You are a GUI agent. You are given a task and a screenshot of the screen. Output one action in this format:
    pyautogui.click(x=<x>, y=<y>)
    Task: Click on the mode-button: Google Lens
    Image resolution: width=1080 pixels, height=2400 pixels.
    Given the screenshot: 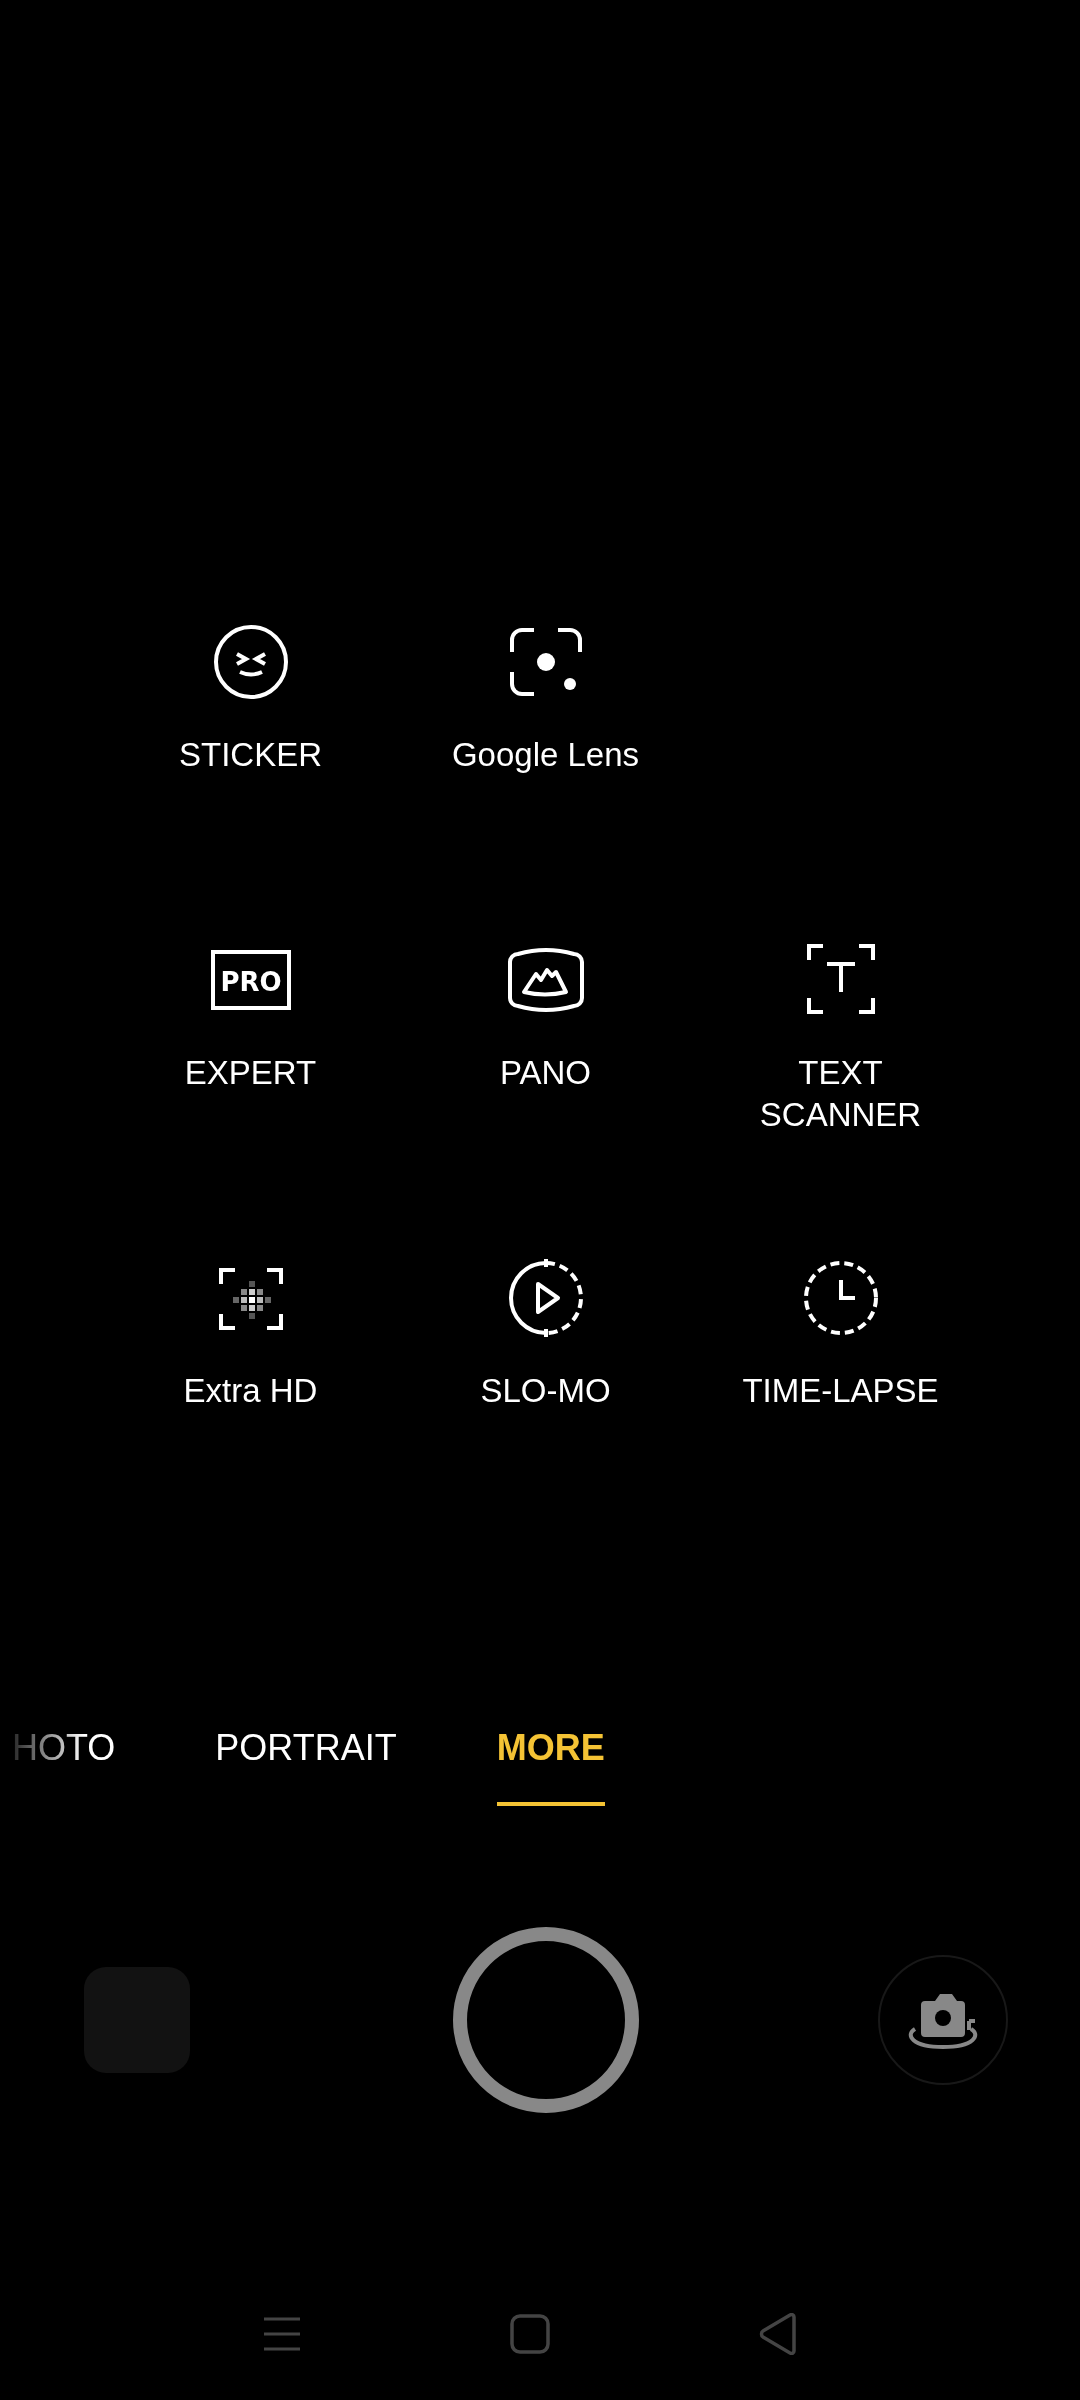 What is the action you would take?
    pyautogui.click(x=545, y=699)
    